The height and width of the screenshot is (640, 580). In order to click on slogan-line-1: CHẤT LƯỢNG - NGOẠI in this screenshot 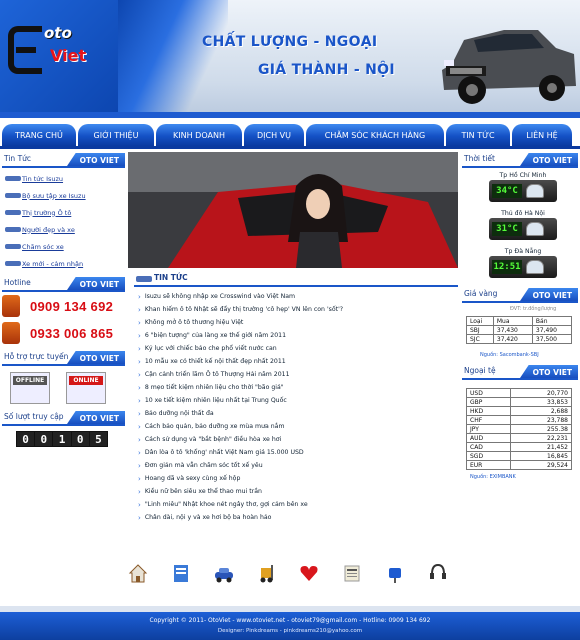, I will do `click(290, 42)`.